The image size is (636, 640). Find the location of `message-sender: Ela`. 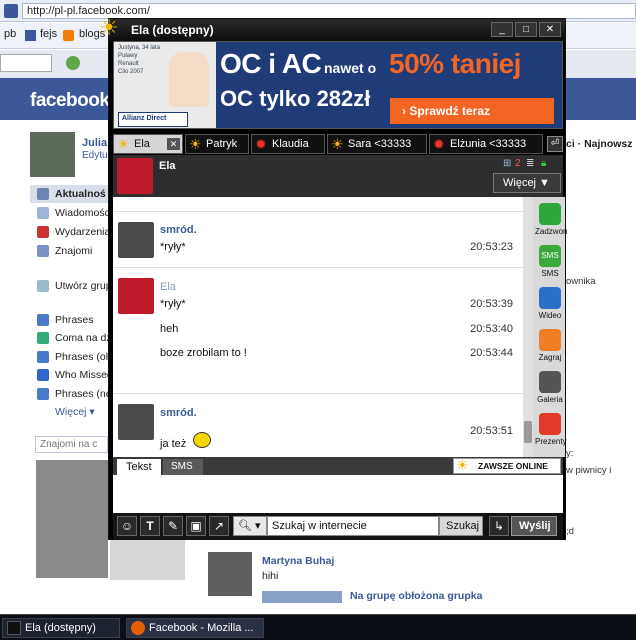

message-sender: Ela is located at coordinates (168, 287).